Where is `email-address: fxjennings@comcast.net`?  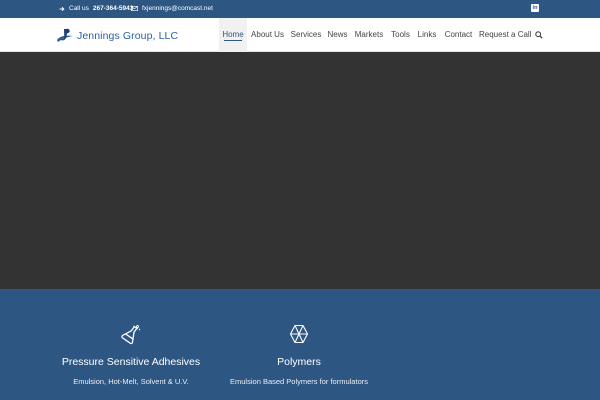
email-address: fxjennings@comcast.net is located at coordinates (177, 8).